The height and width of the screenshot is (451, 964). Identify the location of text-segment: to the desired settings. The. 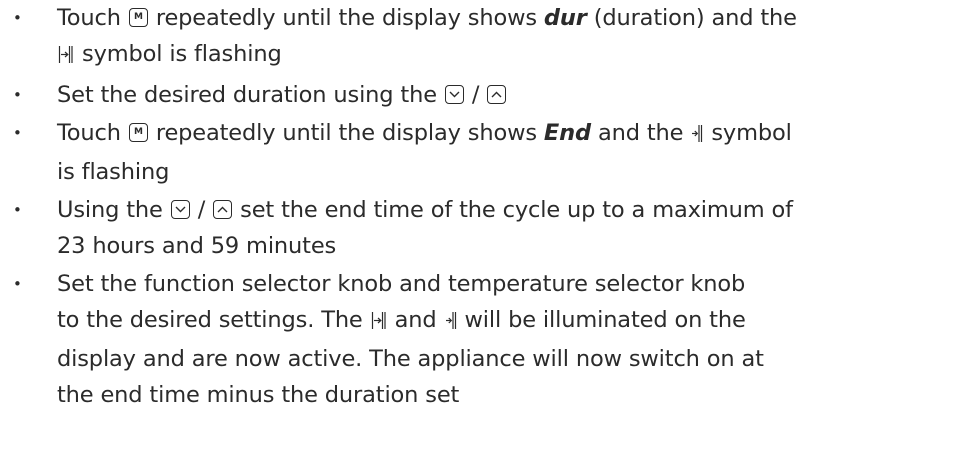
(213, 320).